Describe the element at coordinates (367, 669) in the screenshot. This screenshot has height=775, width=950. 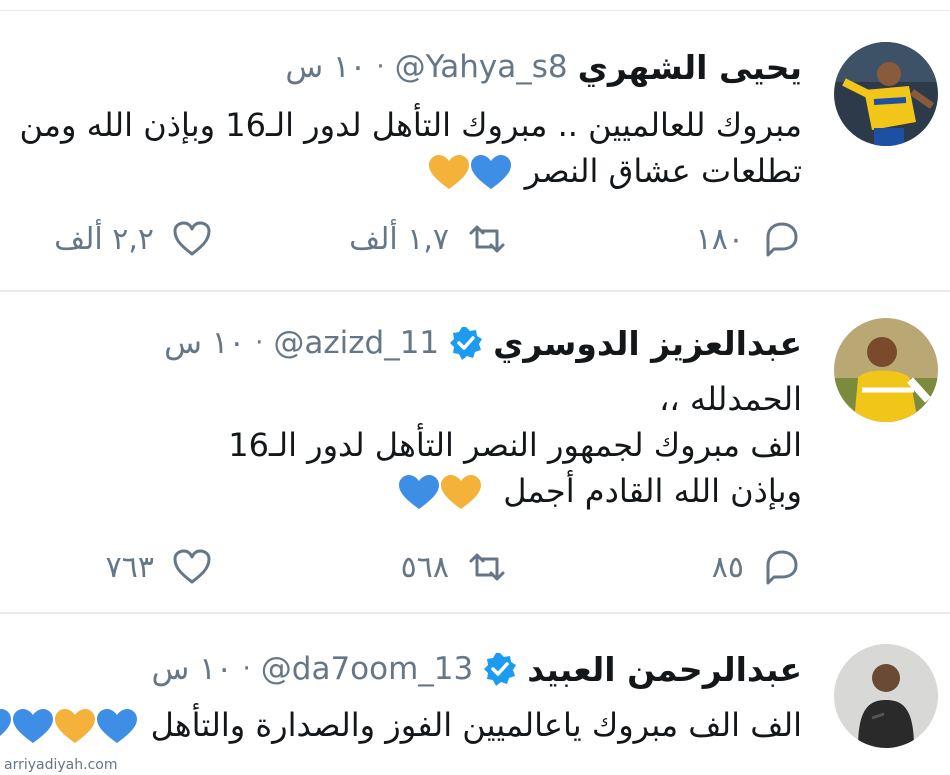
I see `user-handle: @da7oom_13` at that location.